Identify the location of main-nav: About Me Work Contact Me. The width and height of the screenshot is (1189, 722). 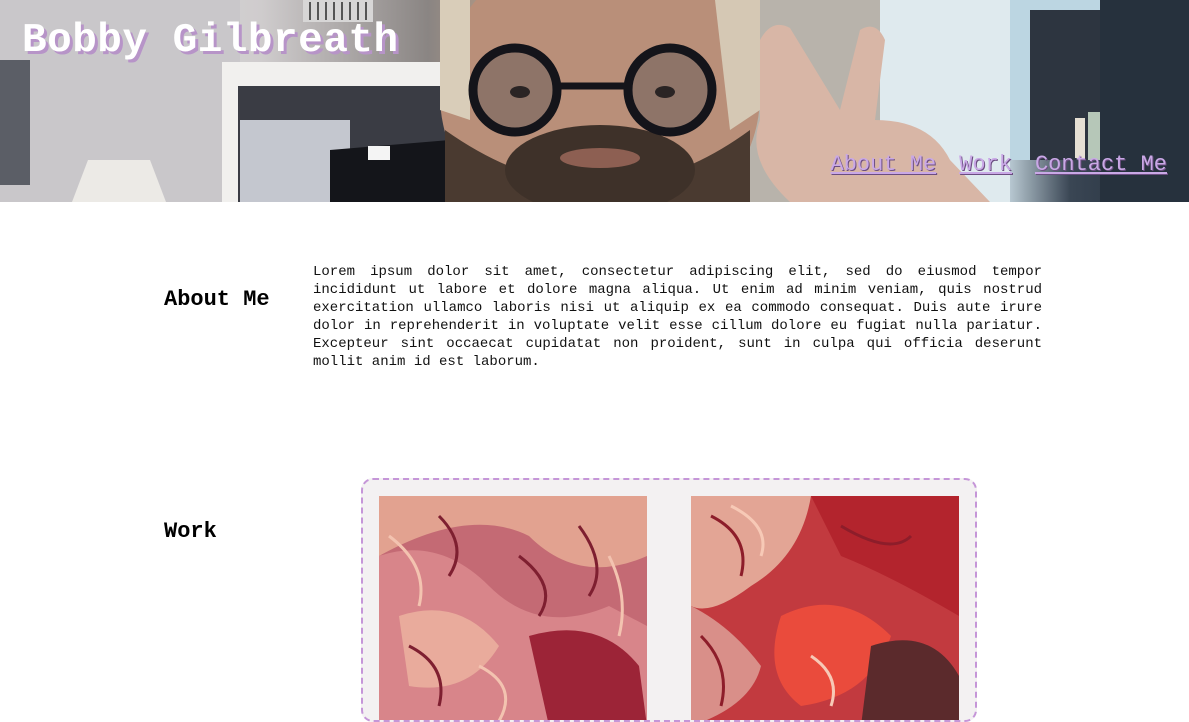
(999, 164).